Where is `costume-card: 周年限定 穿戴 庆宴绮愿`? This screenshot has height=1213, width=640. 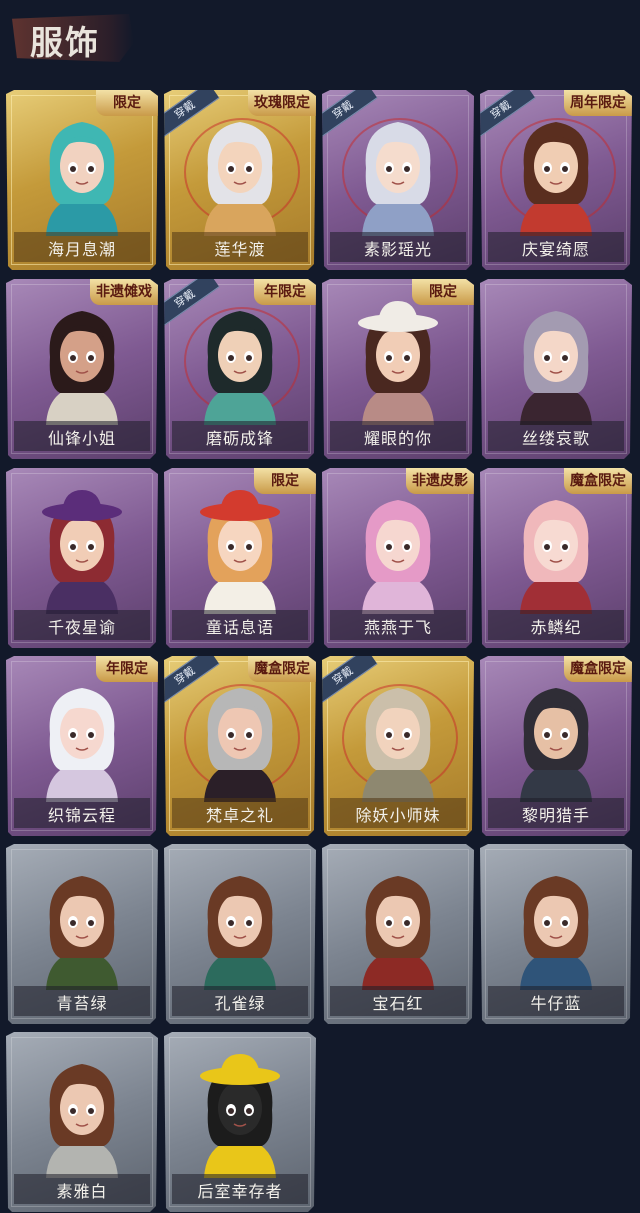
costume-card: 周年限定 穿戴 庆宴绮愿 is located at coordinates (556, 180).